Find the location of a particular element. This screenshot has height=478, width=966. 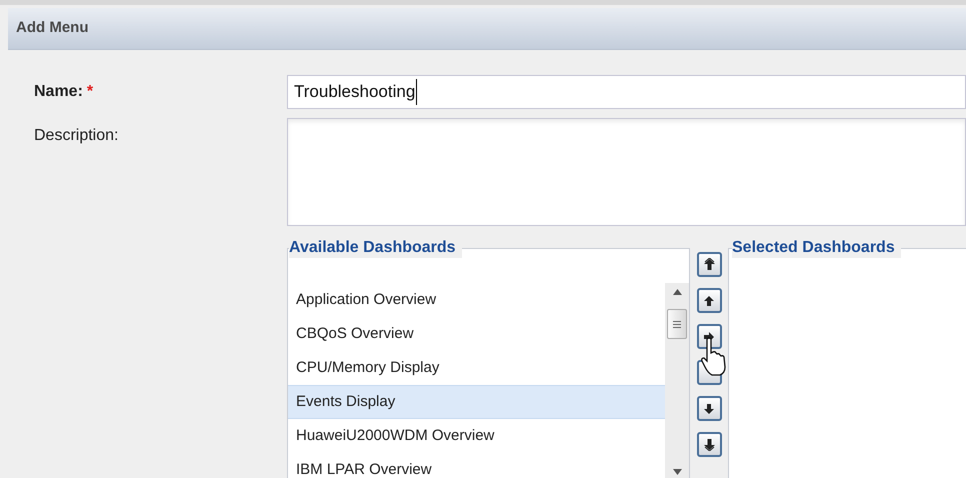

move-bottom-button is located at coordinates (709, 444).